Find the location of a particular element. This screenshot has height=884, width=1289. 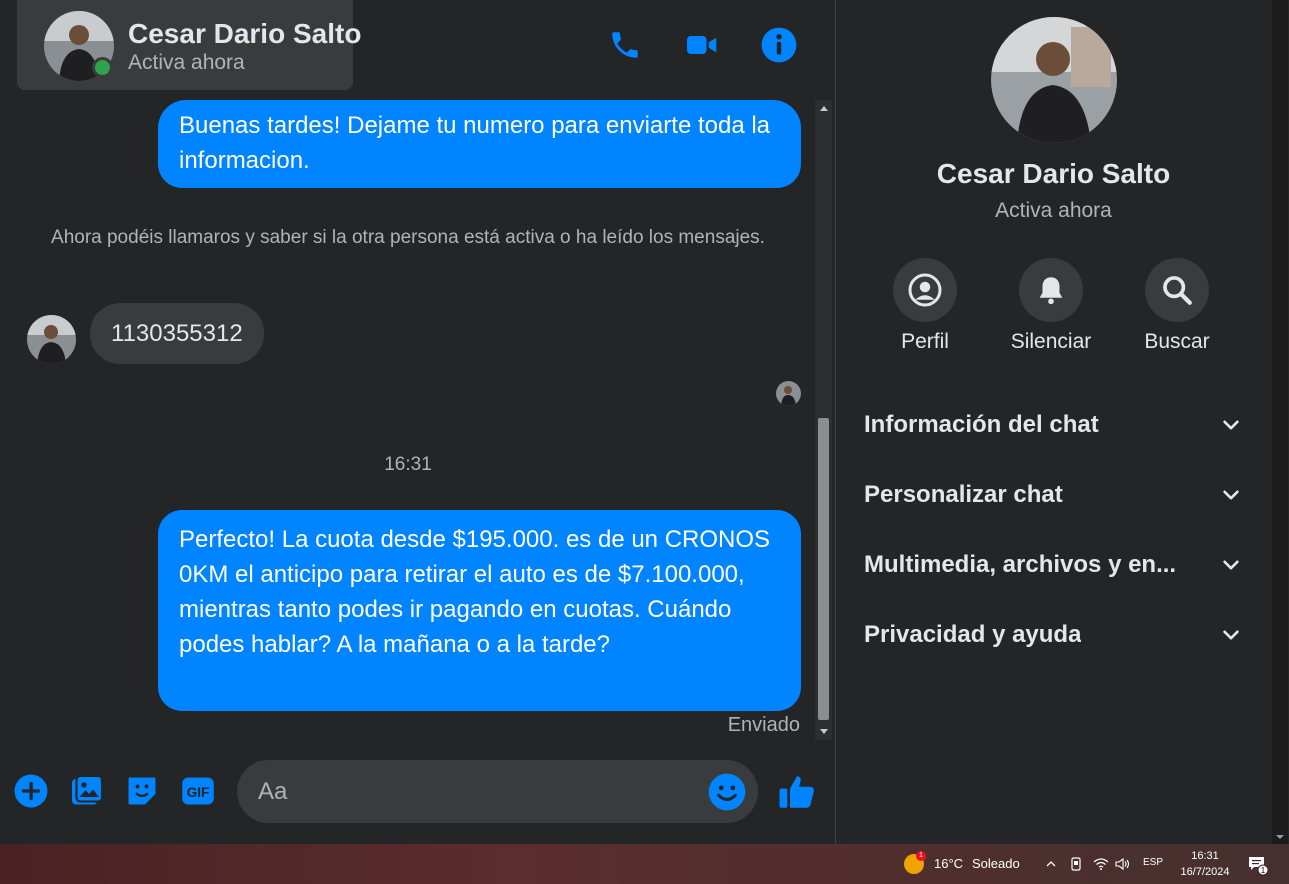

chat-header: Cesar Dario Salto Activa ahora is located at coordinates (189, 45).